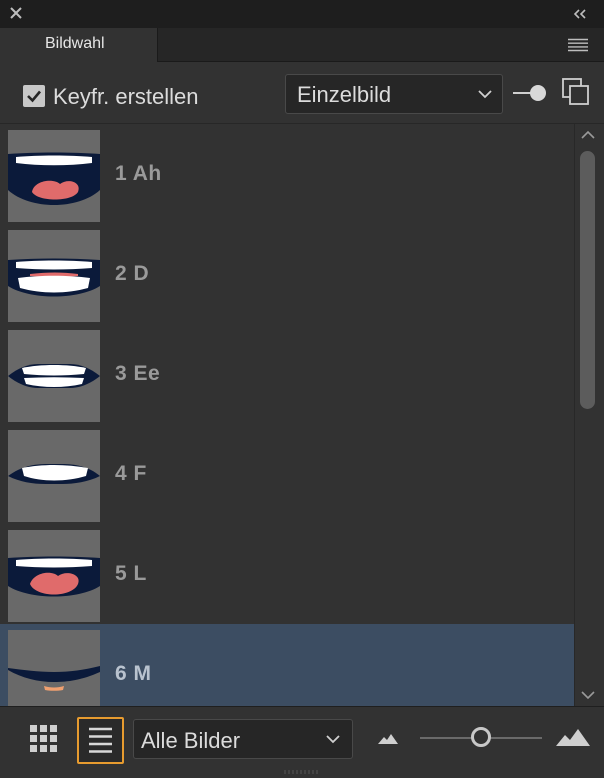 Image resolution: width=604 pixels, height=778 pixels. I want to click on list-view-button, so click(100, 740).